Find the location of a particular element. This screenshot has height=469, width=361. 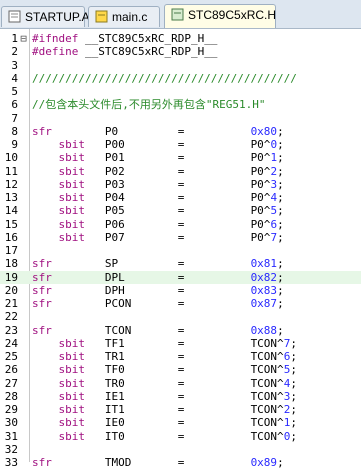

code-line: 17 is located at coordinates (180, 250).